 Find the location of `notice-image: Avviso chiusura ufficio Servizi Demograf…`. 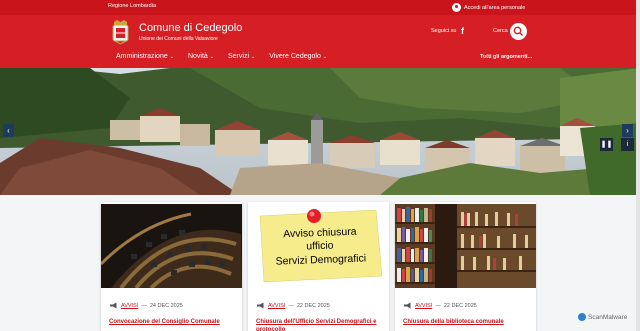

notice-image: Avviso chiusura ufficio Servizi Demograf… is located at coordinates (318, 246).